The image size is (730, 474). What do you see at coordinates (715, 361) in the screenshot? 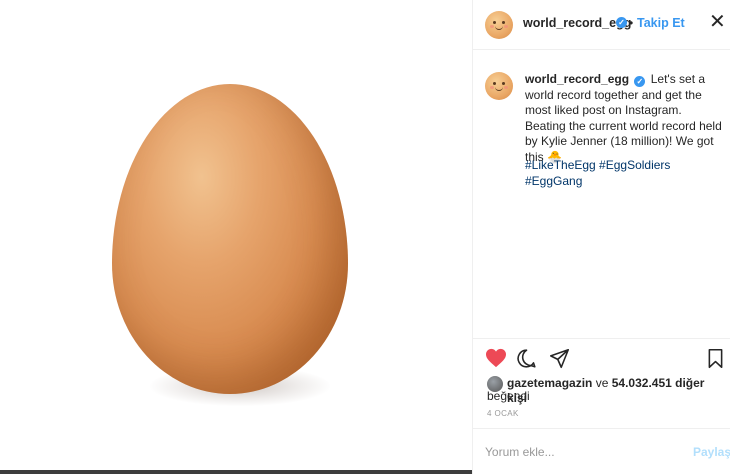
I see `bookmark-icon` at bounding box center [715, 361].